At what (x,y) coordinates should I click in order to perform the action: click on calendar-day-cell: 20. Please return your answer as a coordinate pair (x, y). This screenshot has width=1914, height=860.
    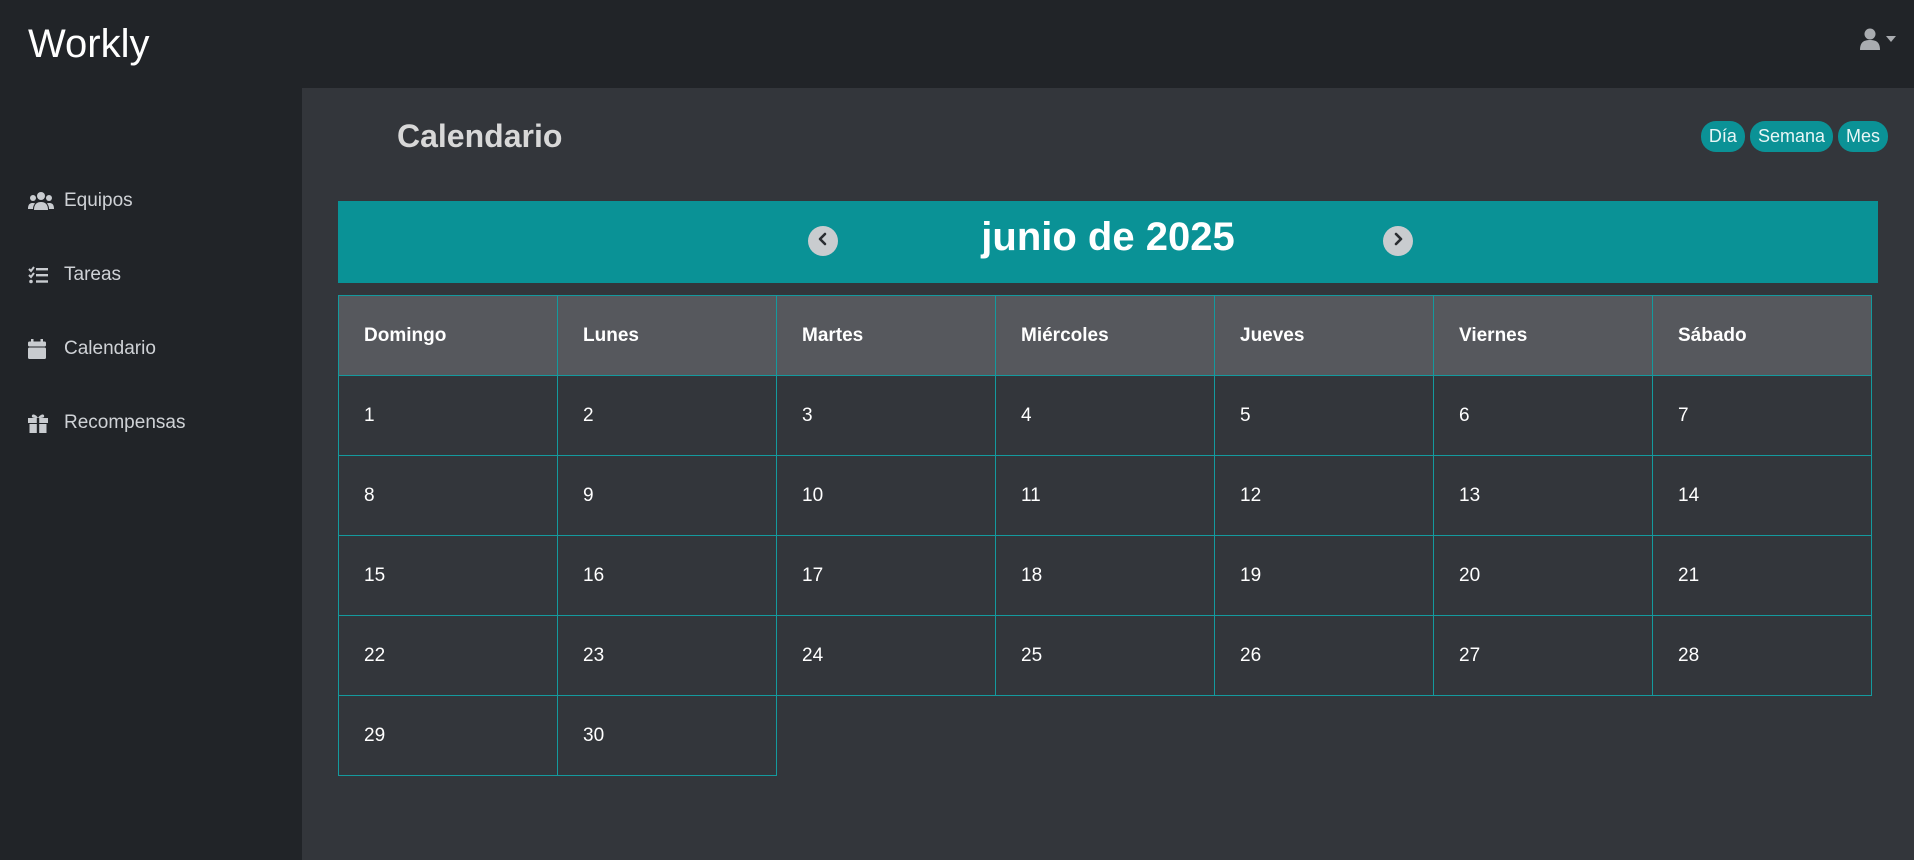
    Looking at the image, I should click on (1543, 575).